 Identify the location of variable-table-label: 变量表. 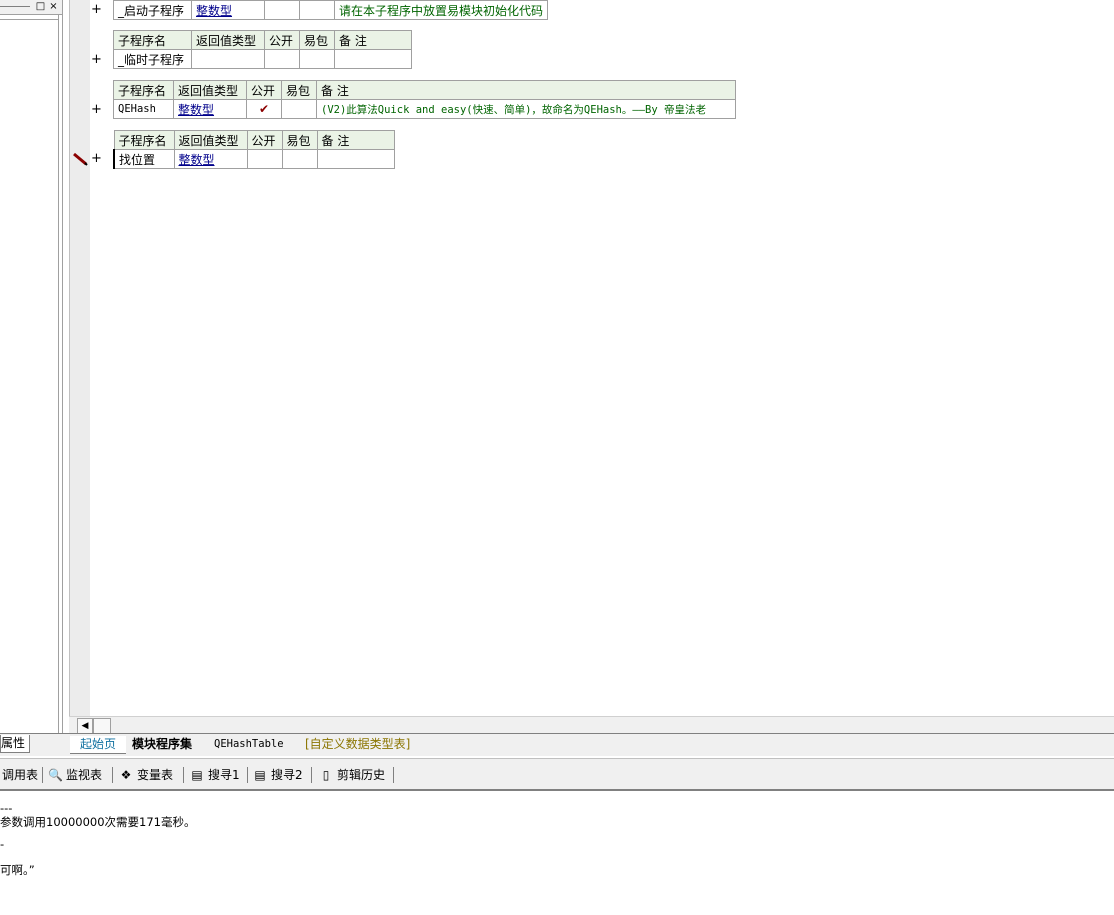
(155, 775).